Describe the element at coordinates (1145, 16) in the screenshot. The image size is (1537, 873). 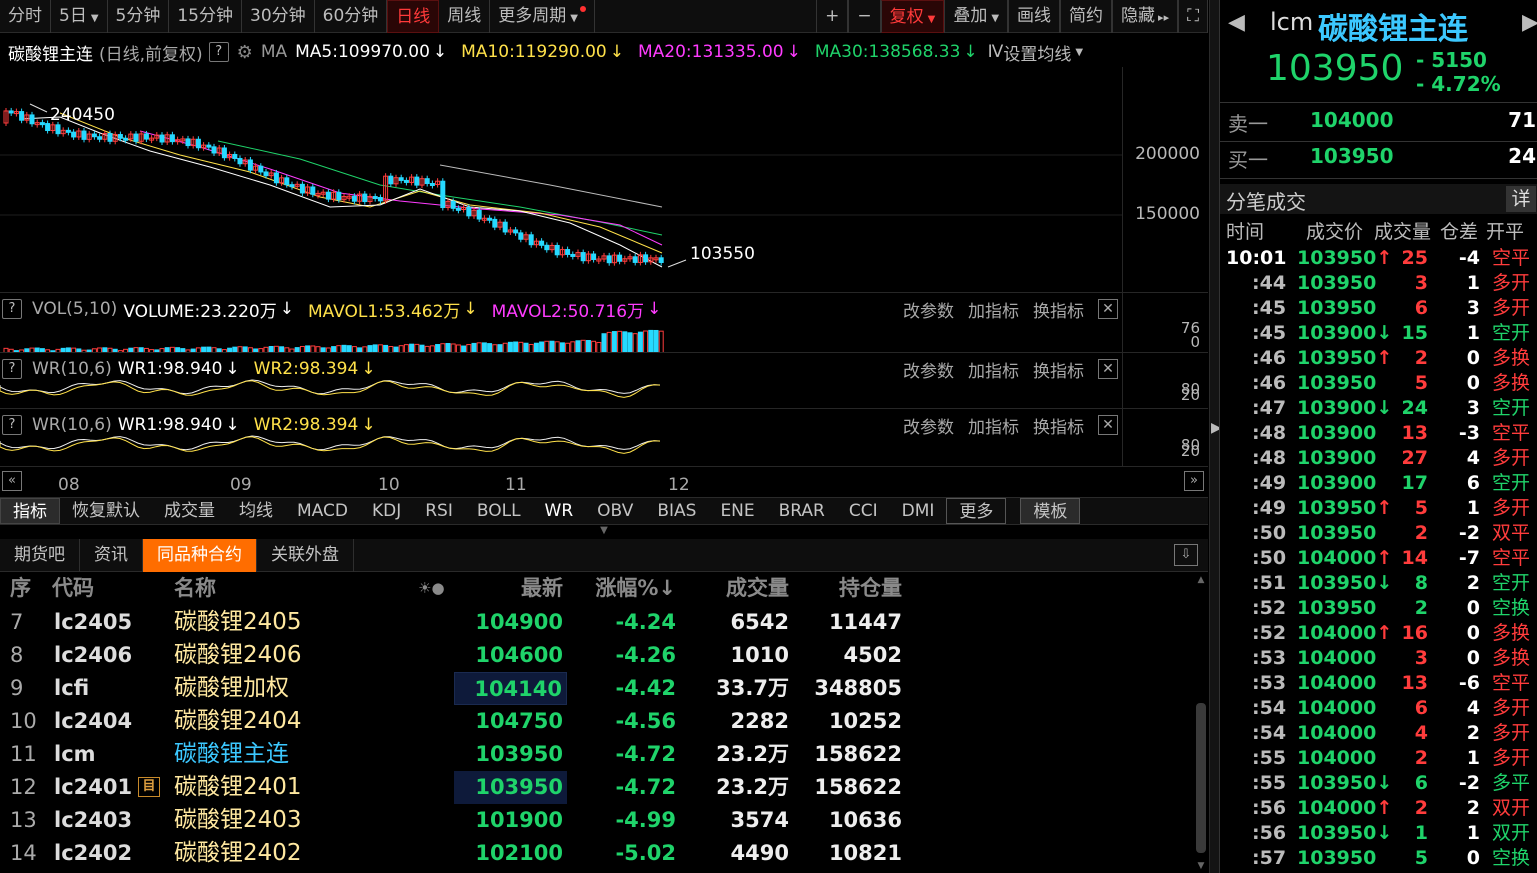
I see `tool-button-6: 隐藏 ▸▸` at that location.